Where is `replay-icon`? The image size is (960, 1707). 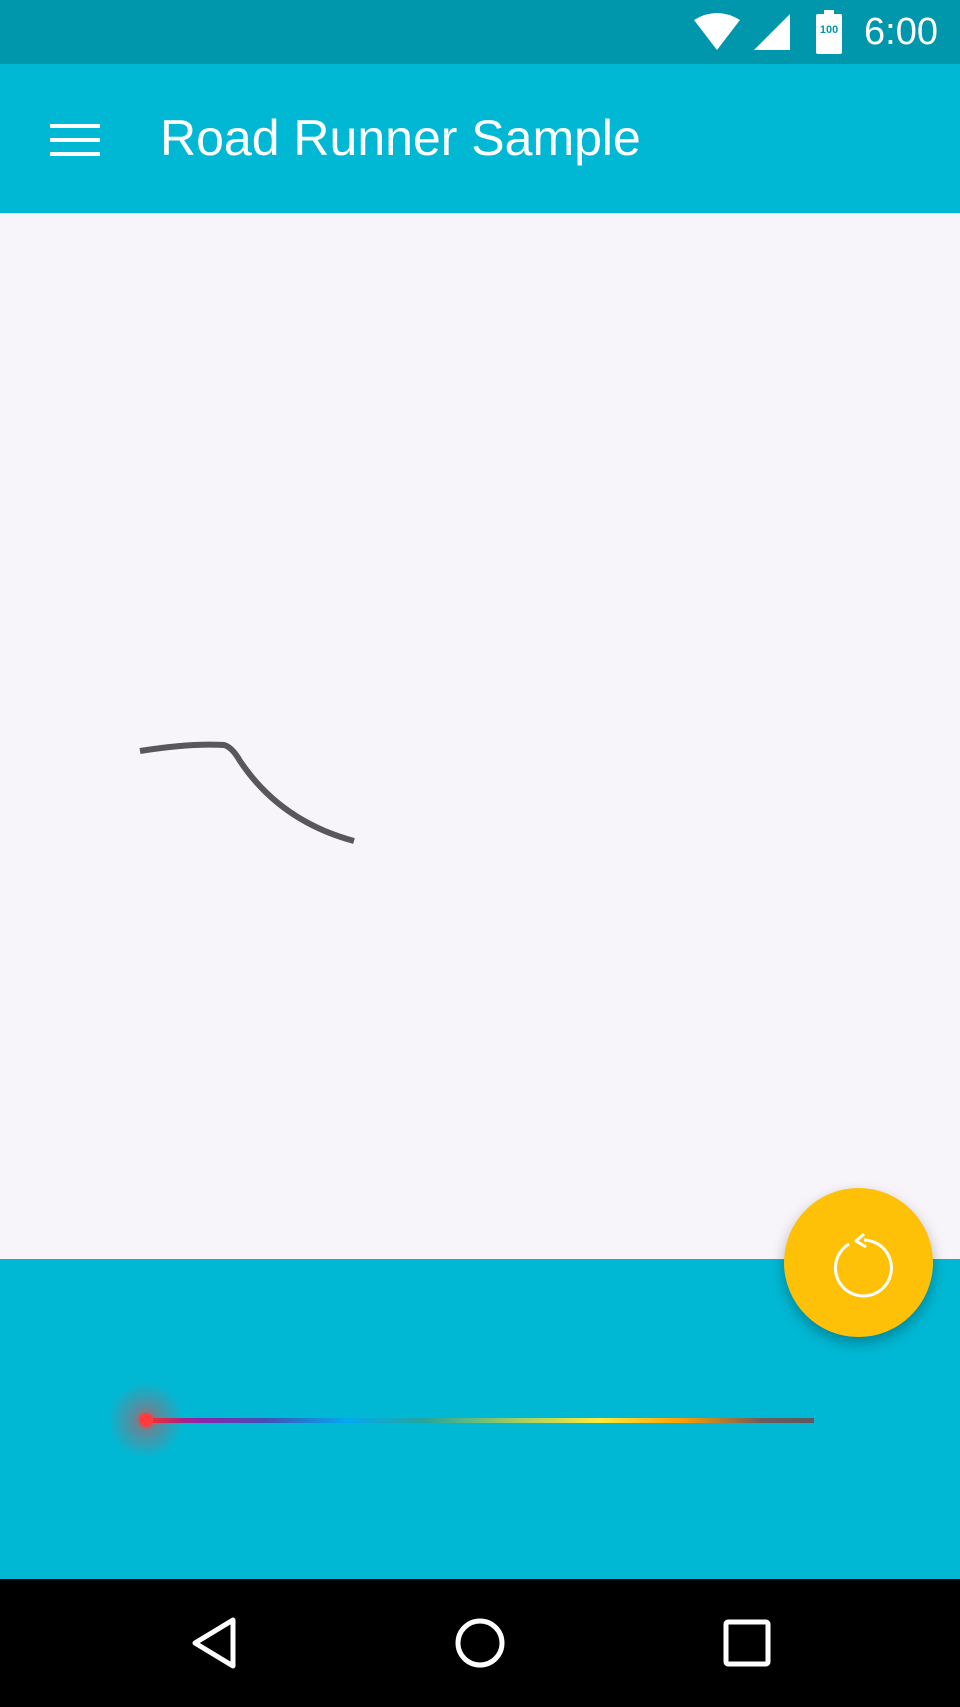 replay-icon is located at coordinates (859, 1263).